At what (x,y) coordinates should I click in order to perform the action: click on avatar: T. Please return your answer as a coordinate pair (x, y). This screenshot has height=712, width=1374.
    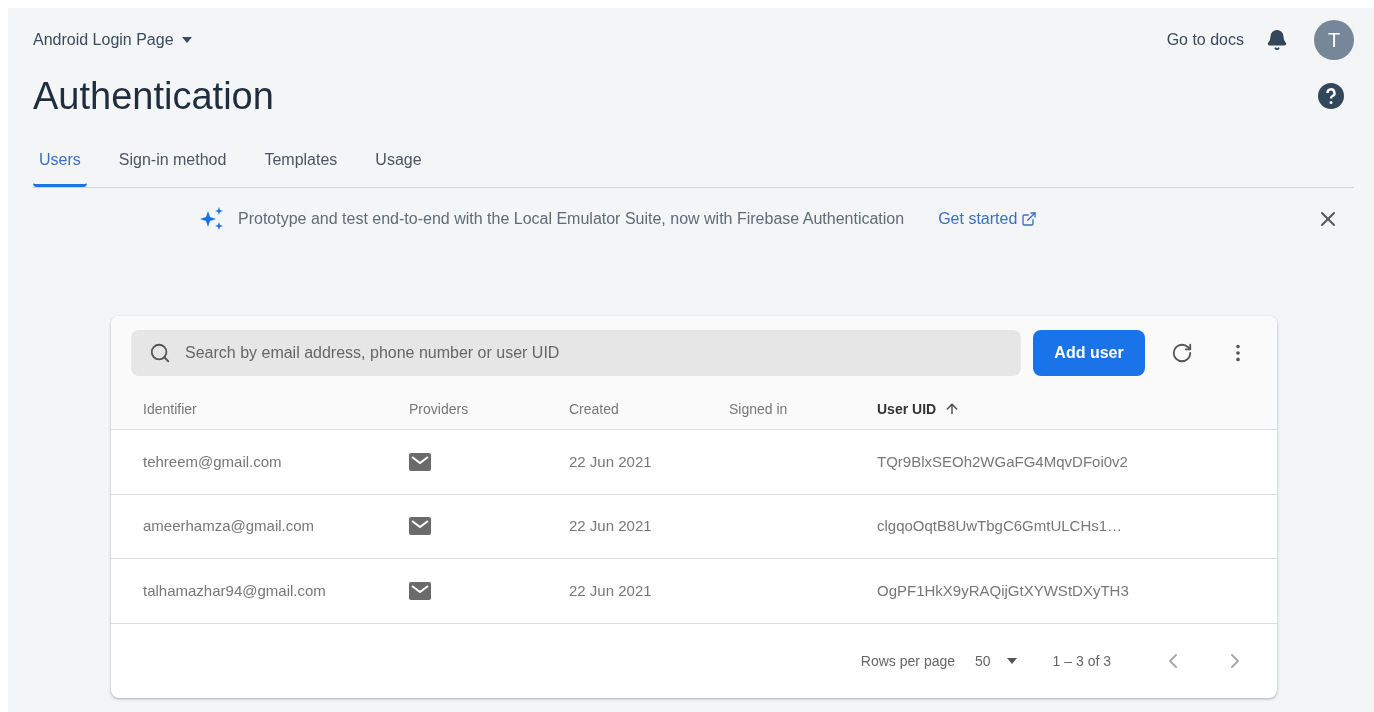
    Looking at the image, I should click on (1334, 40).